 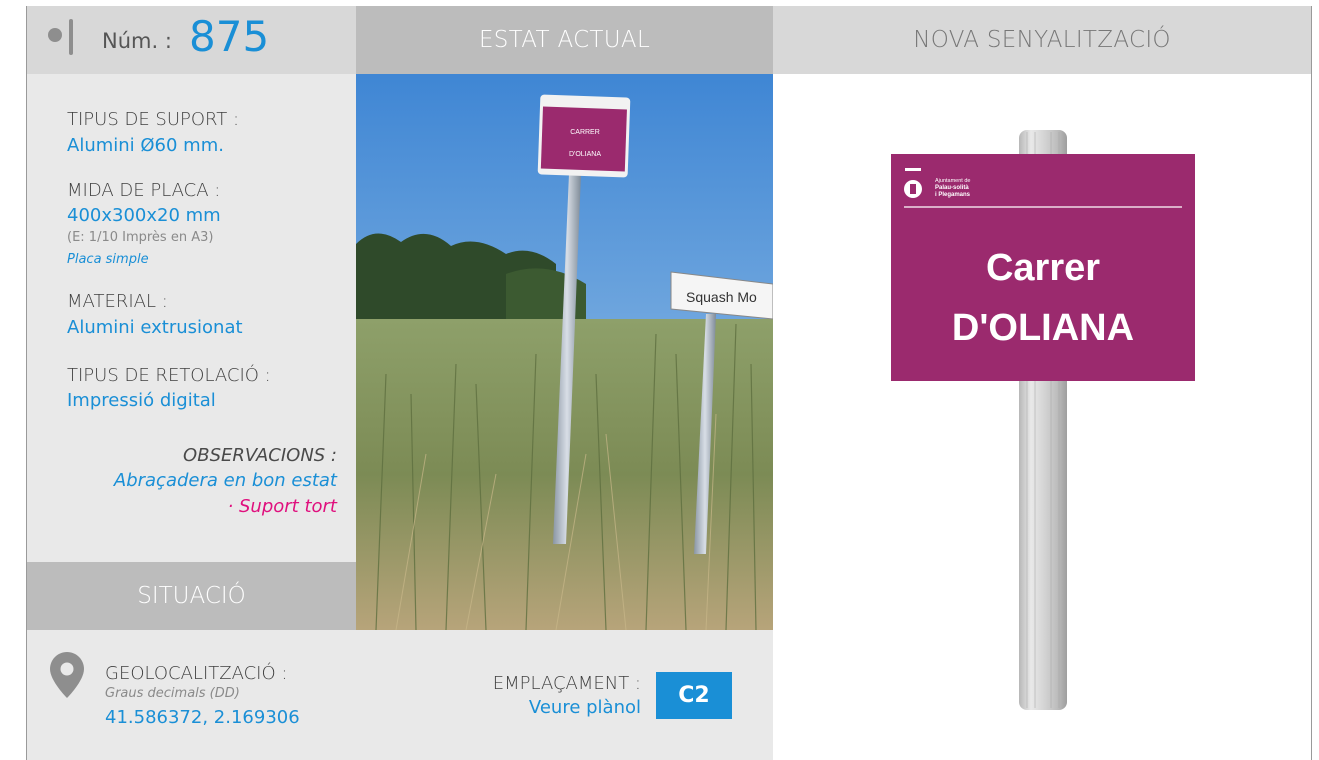 I want to click on record-divider, so click(x=71, y=37).